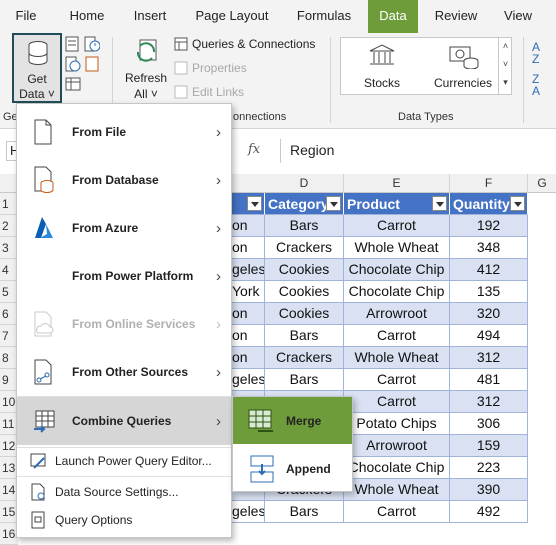  Describe the element at coordinates (124, 276) in the screenshot. I see `menu-item-from-power-platform: From Power Platform ›` at that location.